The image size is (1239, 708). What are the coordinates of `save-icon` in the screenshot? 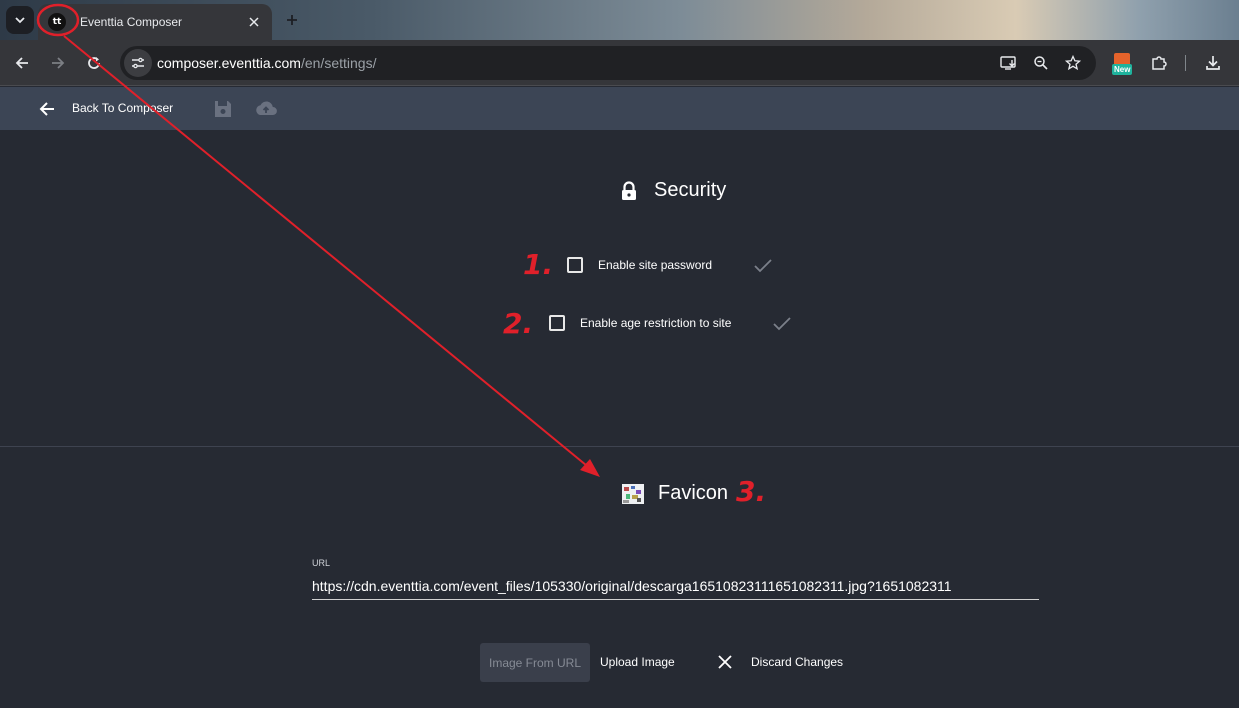 It's located at (223, 109).